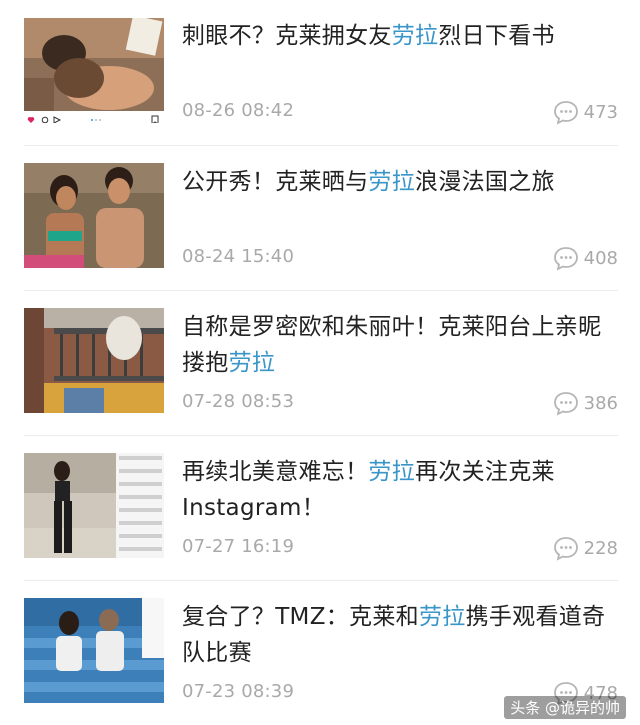 This screenshot has height=725, width=640. I want to click on comment-button: 473, so click(585, 112).